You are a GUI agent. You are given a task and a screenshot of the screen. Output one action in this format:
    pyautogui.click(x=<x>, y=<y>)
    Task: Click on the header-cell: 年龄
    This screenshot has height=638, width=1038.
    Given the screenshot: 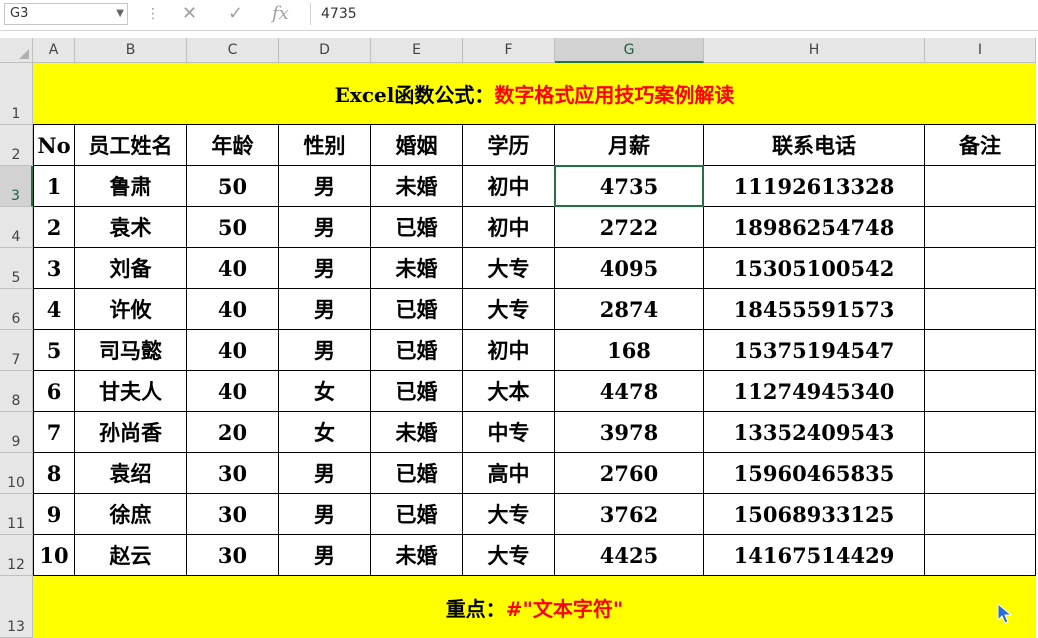 What is the action you would take?
    pyautogui.click(x=233, y=145)
    